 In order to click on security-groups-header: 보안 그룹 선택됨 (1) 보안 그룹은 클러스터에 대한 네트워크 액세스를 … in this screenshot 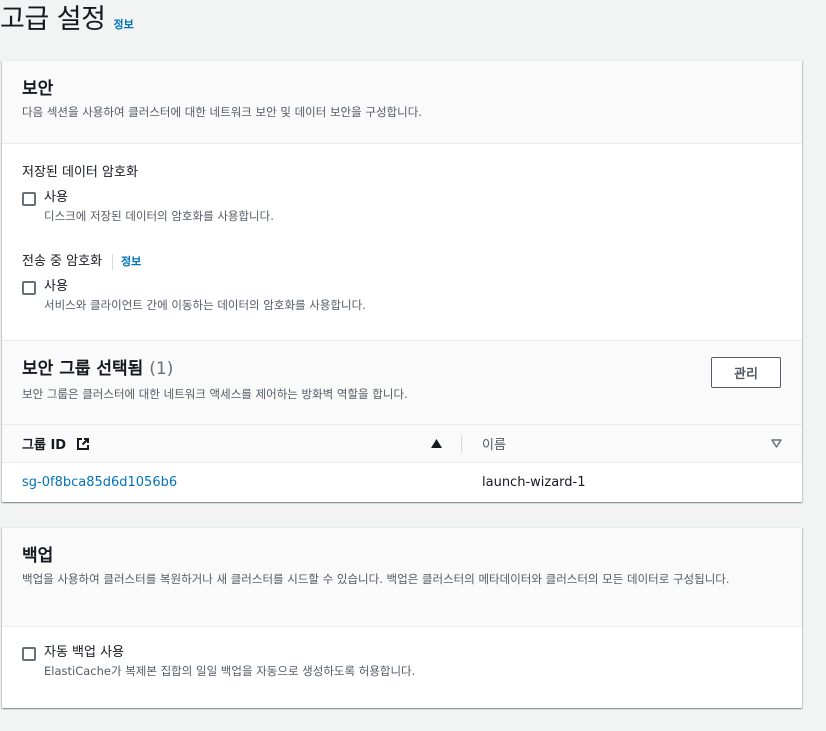, I will do `click(402, 382)`.